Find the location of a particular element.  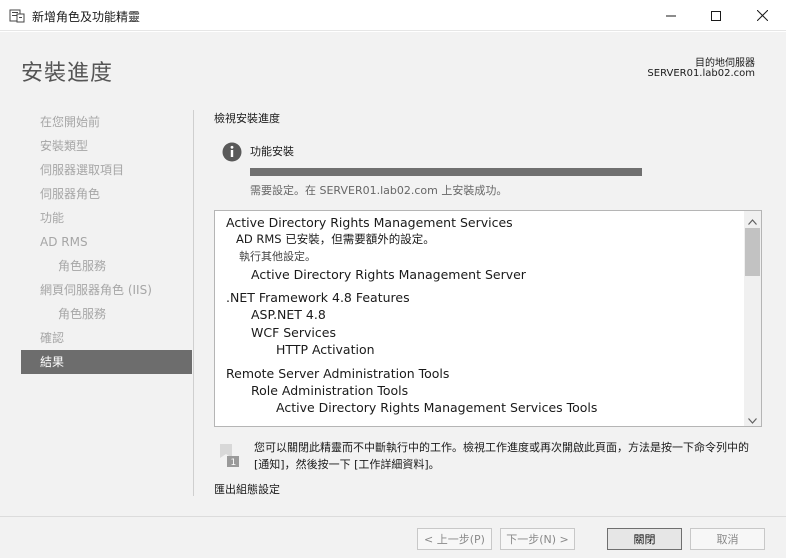

nav-item-confirmation: 確認 is located at coordinates (52, 338).